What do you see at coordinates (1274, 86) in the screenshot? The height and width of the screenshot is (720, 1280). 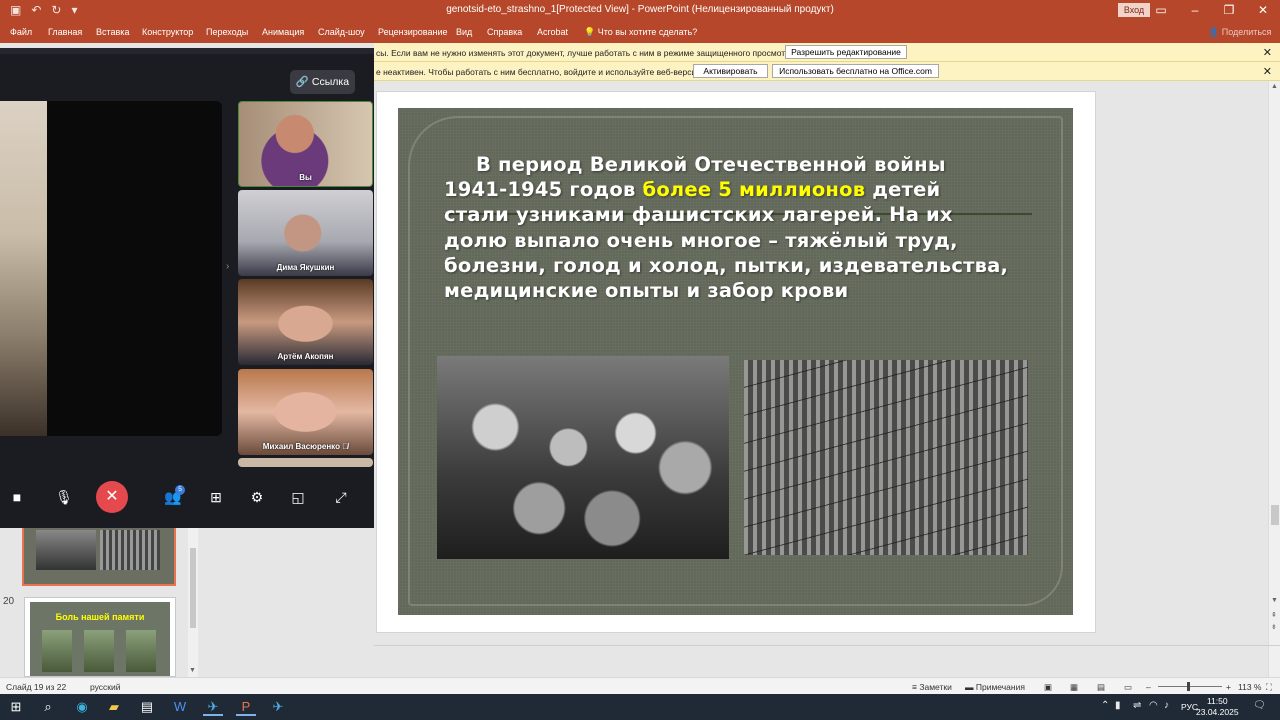 I see `scroll-up-icon: ▲` at bounding box center [1274, 86].